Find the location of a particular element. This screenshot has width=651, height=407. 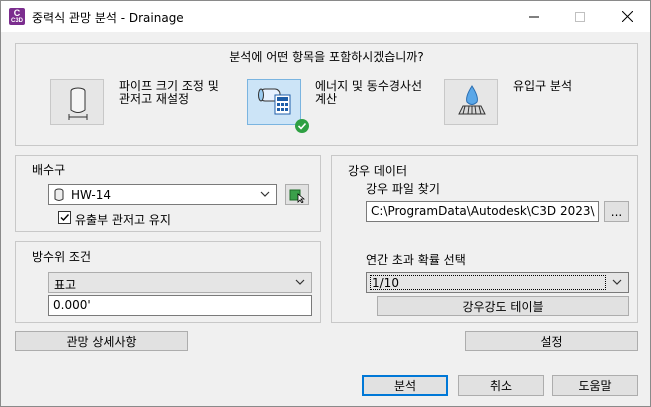

pick-outfall-button is located at coordinates (297, 194).